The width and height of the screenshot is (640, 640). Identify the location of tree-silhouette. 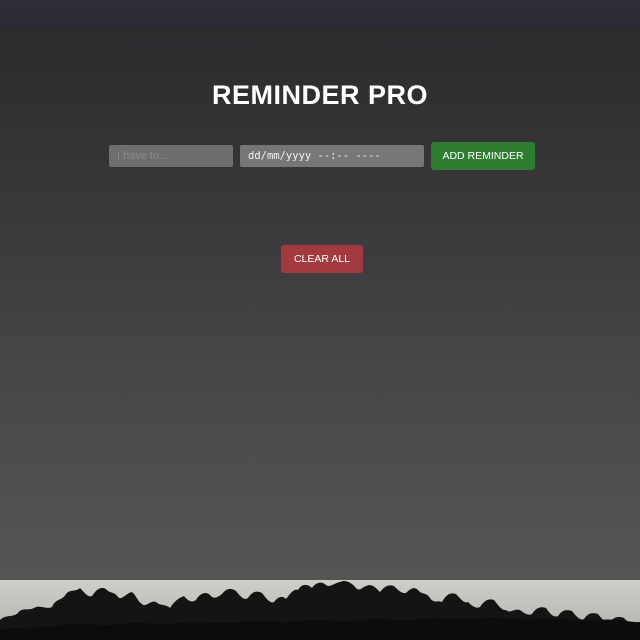
(320, 610).